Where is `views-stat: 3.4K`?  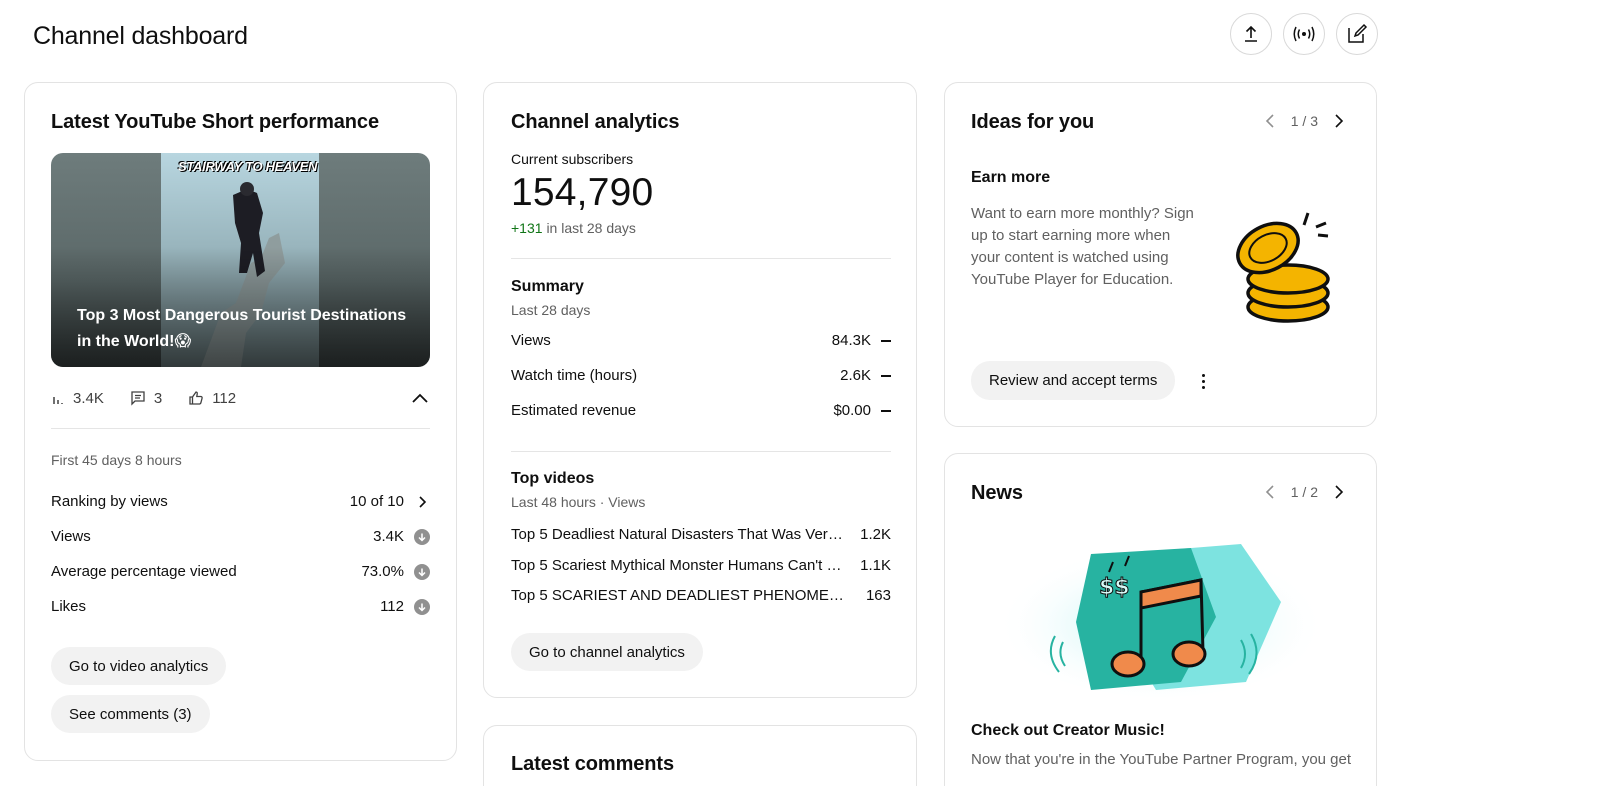 views-stat: 3.4K is located at coordinates (77, 398).